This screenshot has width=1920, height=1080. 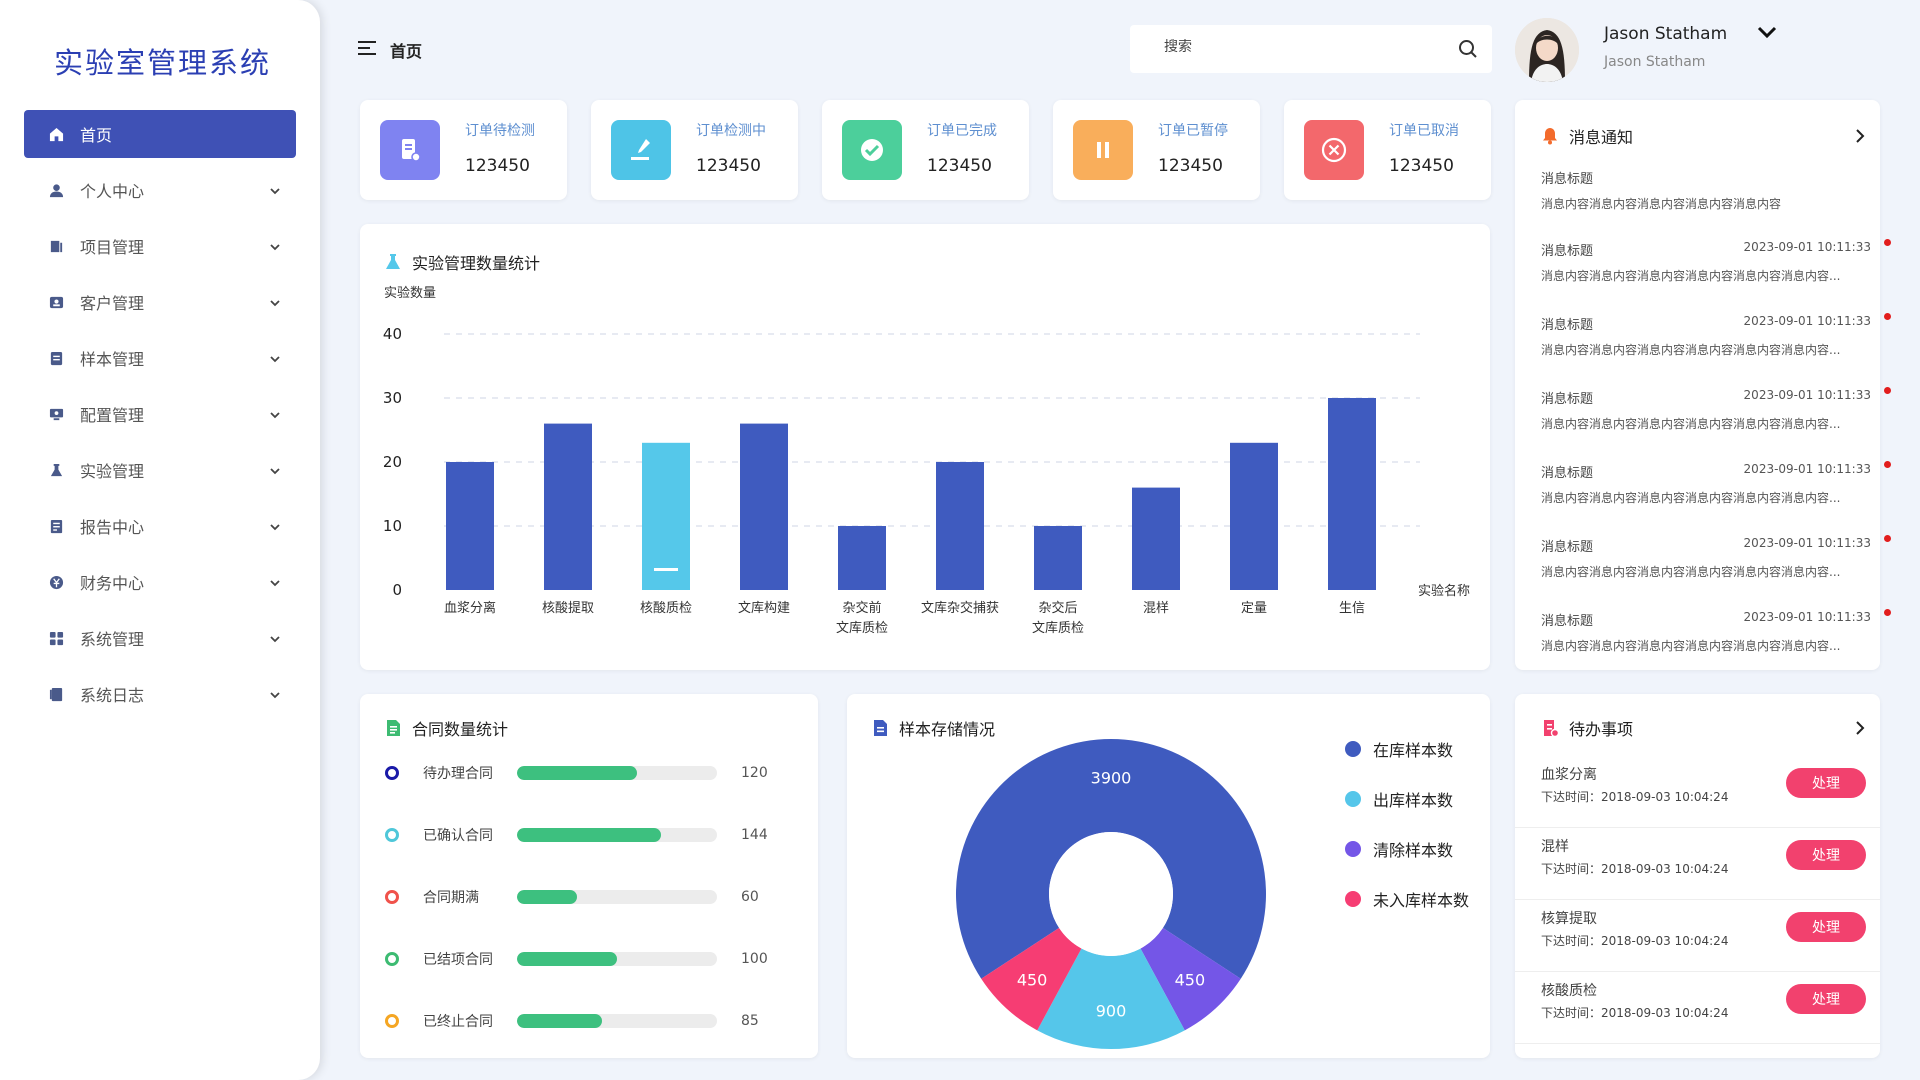 What do you see at coordinates (1299, 47) in the screenshot?
I see `search-input` at bounding box center [1299, 47].